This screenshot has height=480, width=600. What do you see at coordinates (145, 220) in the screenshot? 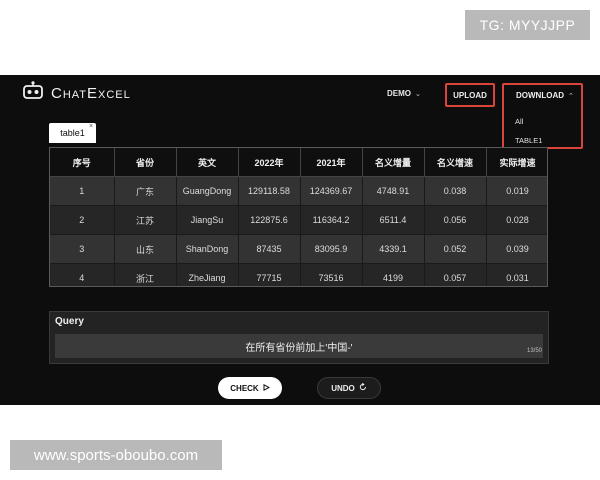
I see `table-cell: 江苏` at bounding box center [145, 220].